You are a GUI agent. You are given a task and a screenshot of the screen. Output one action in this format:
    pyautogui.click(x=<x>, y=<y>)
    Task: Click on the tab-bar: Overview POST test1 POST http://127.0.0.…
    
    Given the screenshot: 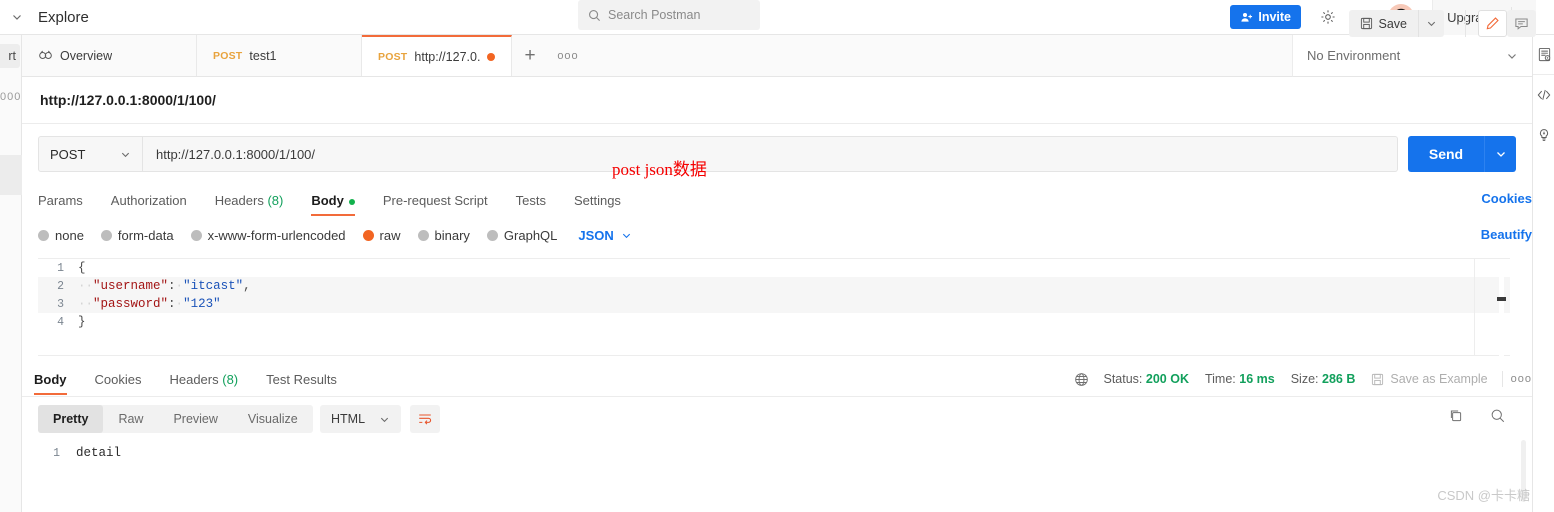 What is the action you would take?
    pyautogui.click(x=657, y=56)
    